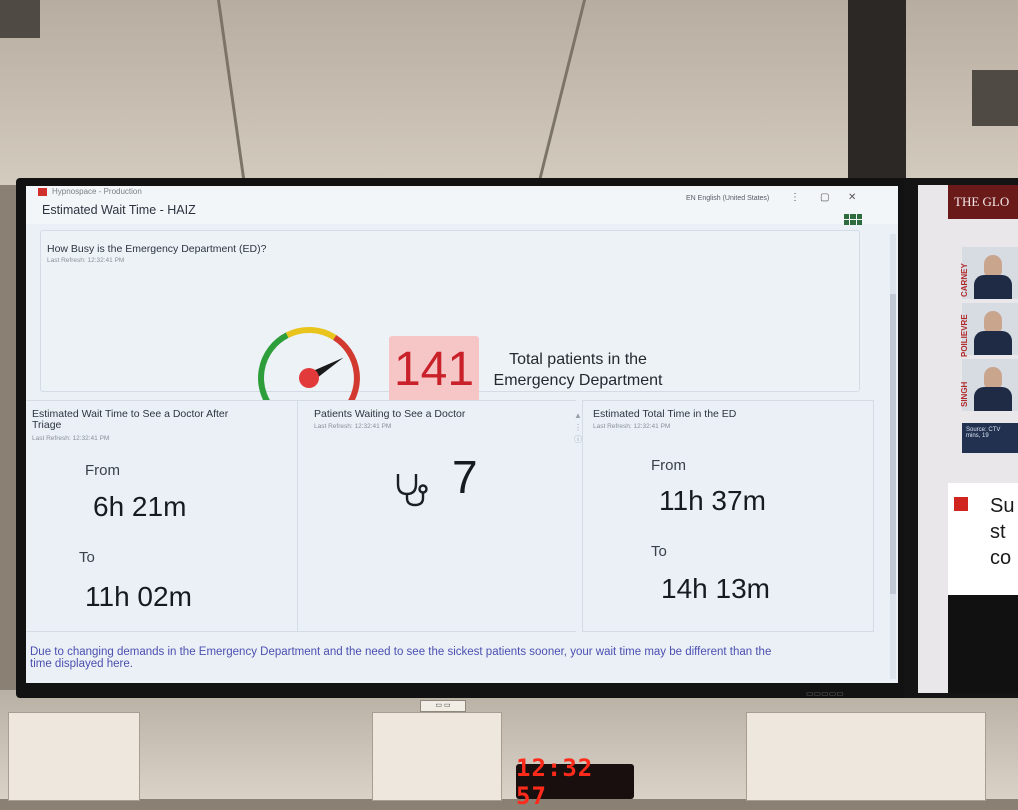  What do you see at coordinates (964, 280) in the screenshot?
I see `candidate-name: CARNEY` at bounding box center [964, 280].